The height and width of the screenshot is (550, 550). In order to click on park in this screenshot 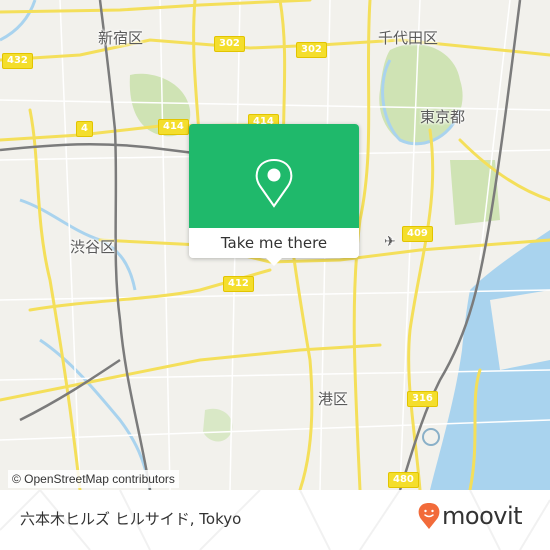, I will do `click(218, 425)`.